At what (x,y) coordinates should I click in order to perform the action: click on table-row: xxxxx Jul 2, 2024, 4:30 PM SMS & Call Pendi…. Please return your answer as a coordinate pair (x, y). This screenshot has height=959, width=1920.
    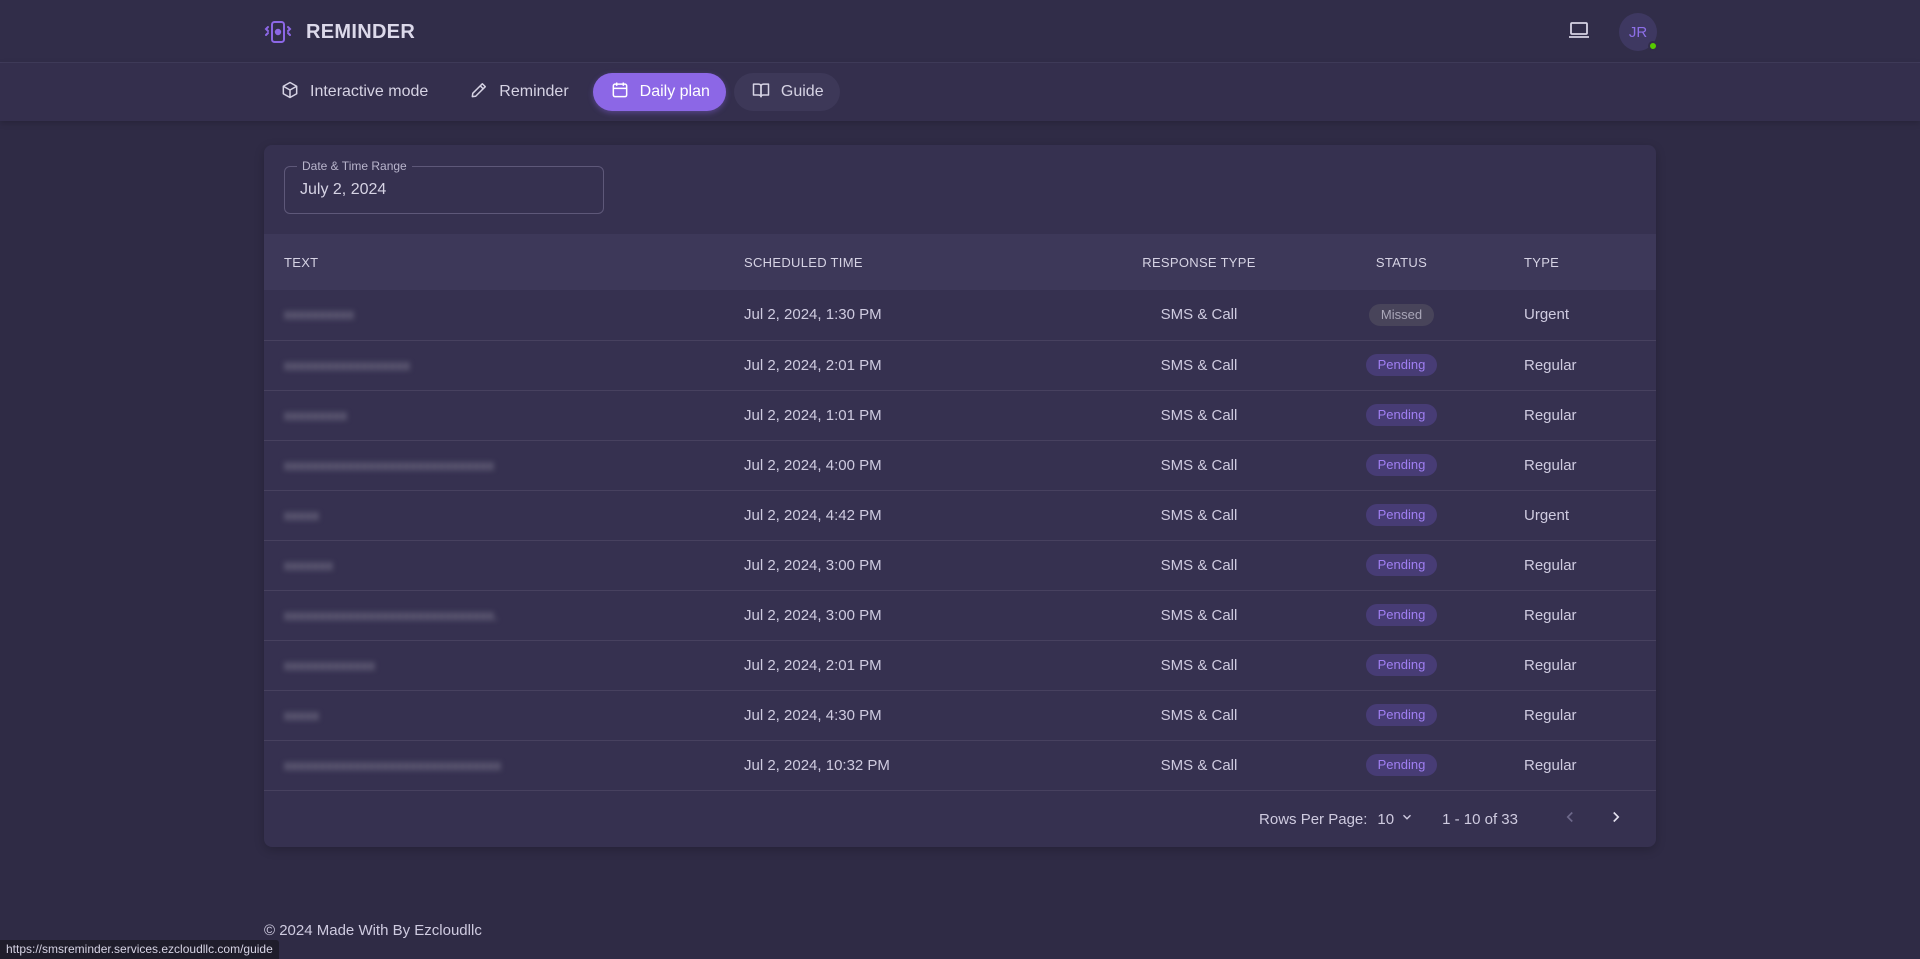
    Looking at the image, I should click on (960, 715).